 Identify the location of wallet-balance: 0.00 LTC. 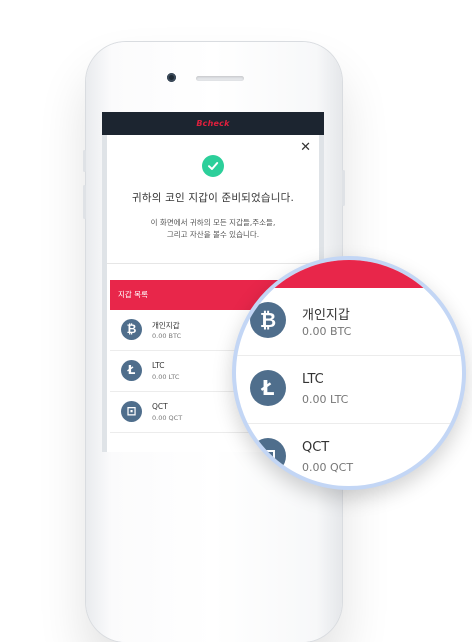
(166, 377).